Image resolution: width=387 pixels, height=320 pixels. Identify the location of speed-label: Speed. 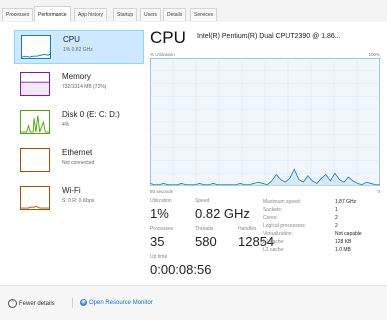
(202, 201).